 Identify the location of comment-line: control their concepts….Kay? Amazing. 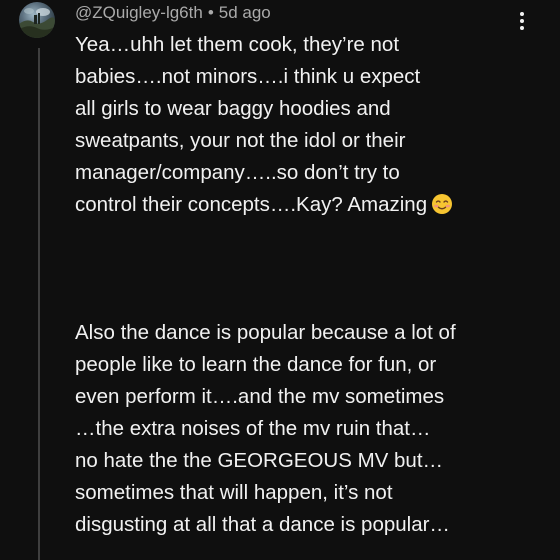
(251, 204).